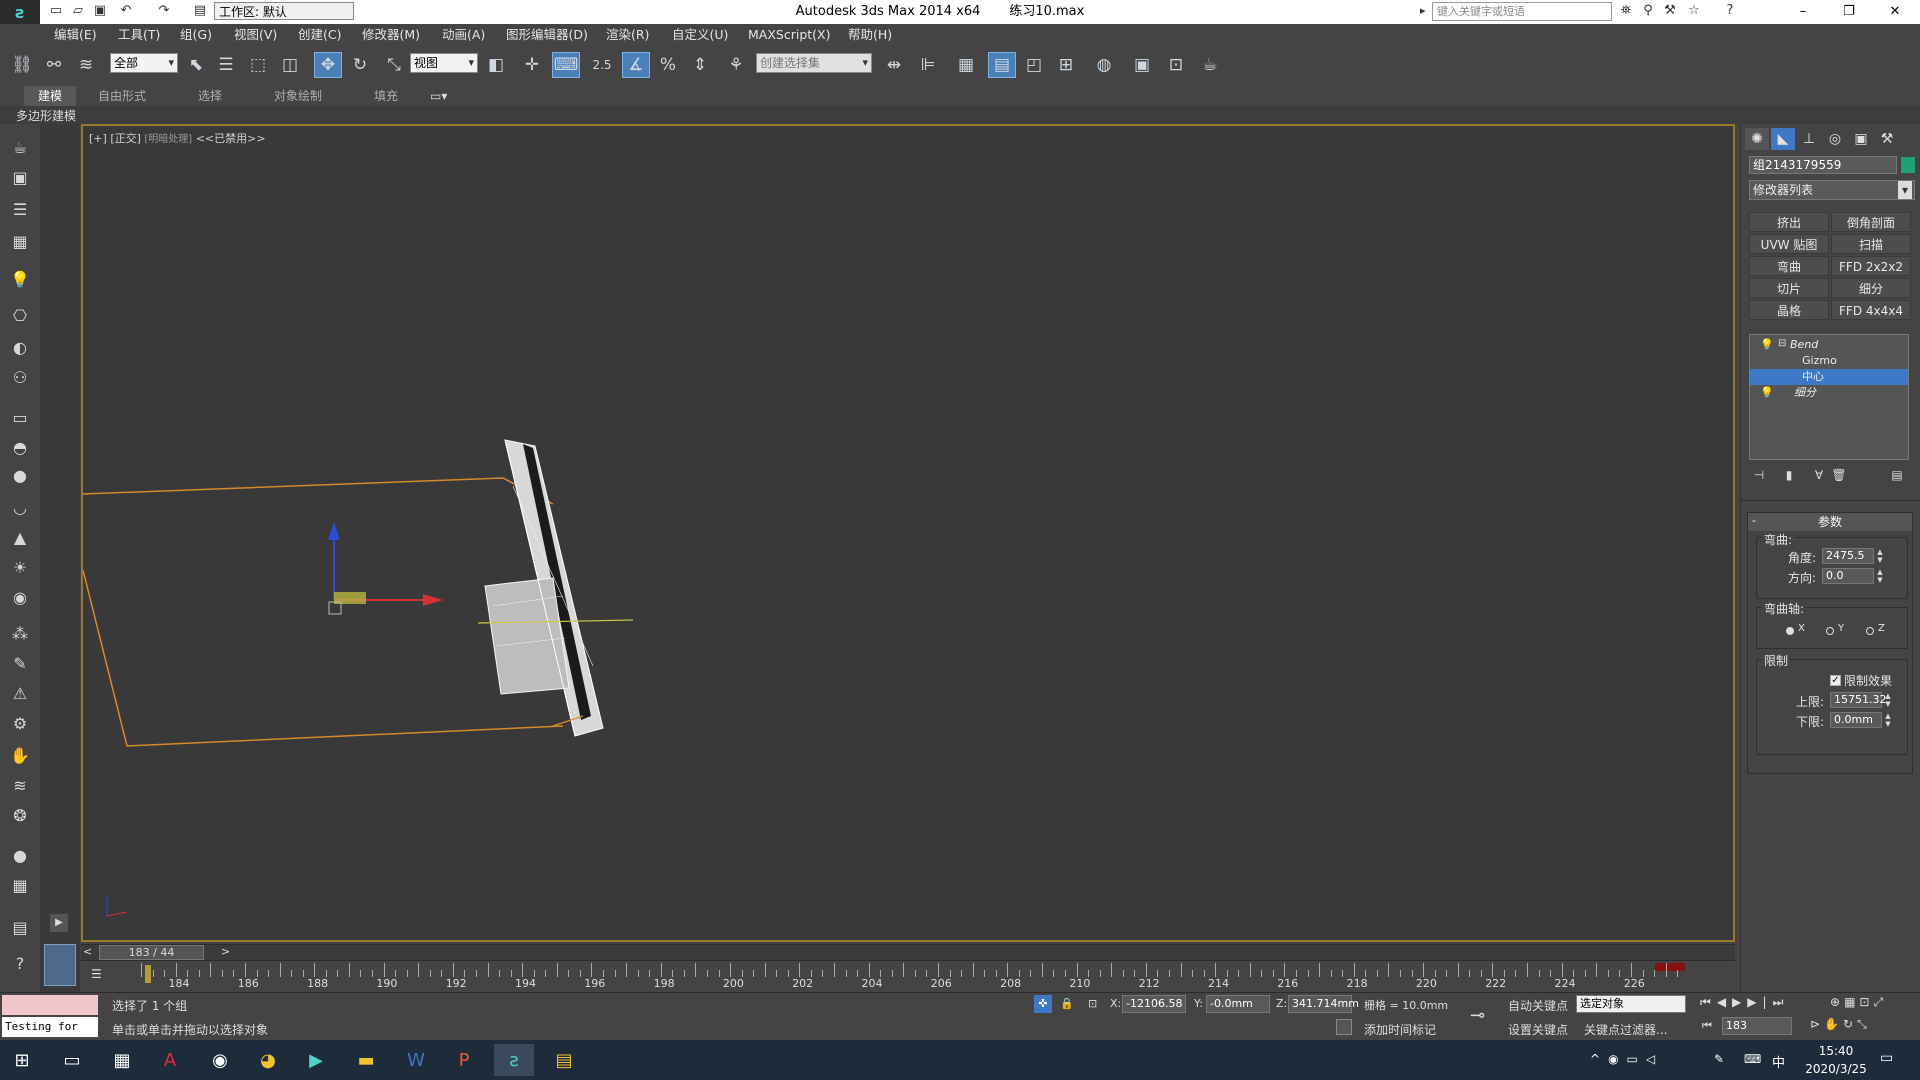 The height and width of the screenshot is (1080, 1920). Describe the element at coordinates (360, 65) in the screenshot. I see `select-and-rotate-icon: ↻` at that location.